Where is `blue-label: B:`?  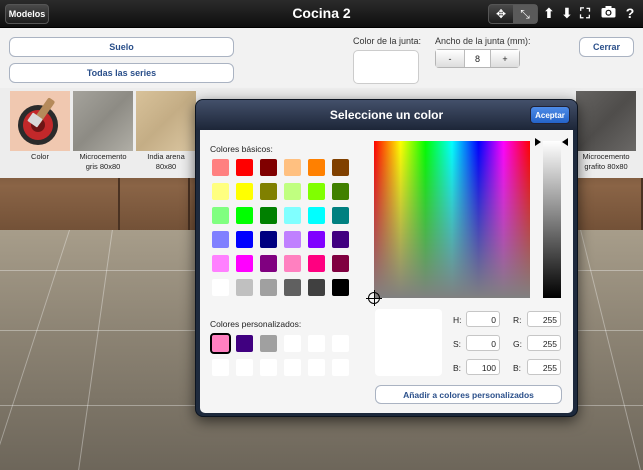
blue-label: B: is located at coordinates (517, 368).